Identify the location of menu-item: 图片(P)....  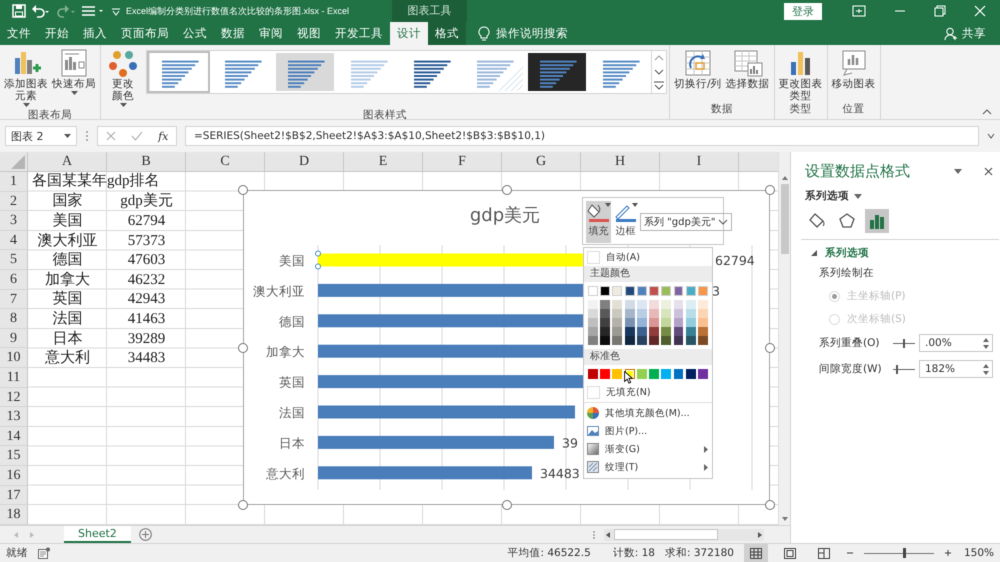
(648, 431).